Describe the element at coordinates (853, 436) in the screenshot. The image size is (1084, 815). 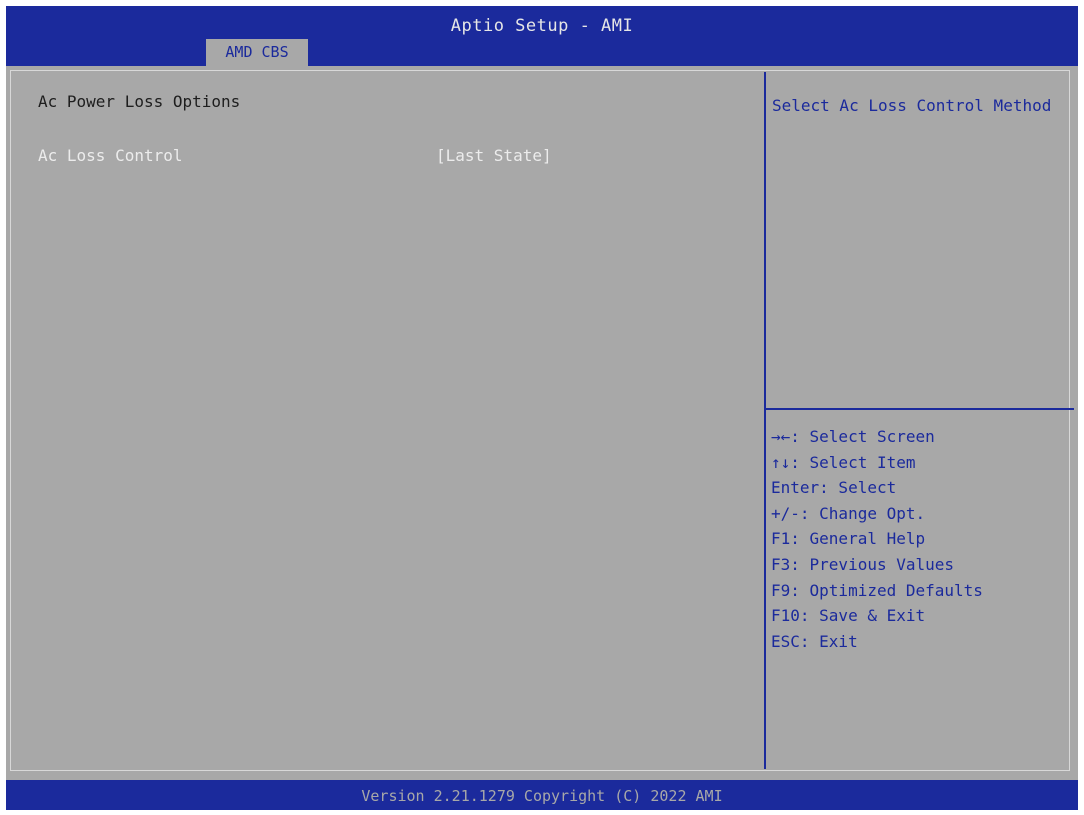
I see `key-hint: →←: Select Screen` at that location.